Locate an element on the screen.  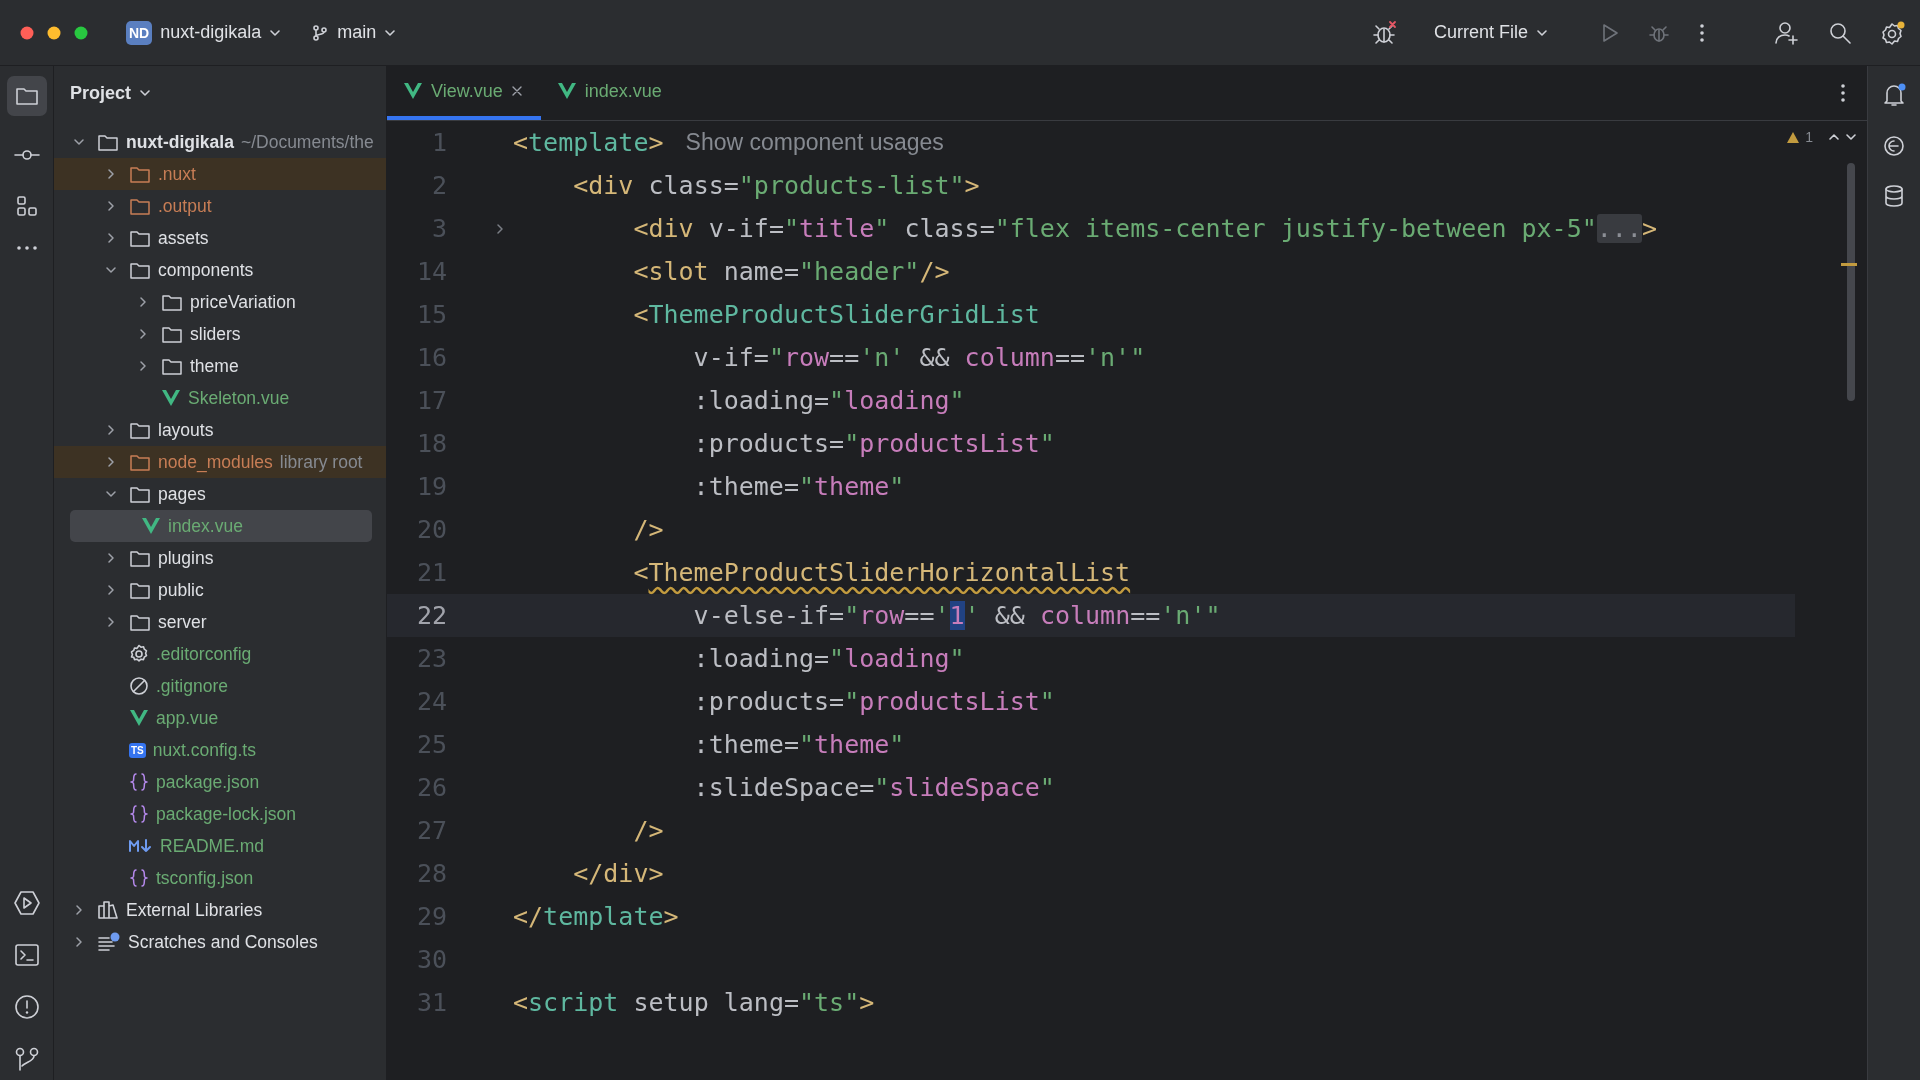
tree-item: tsconfig.json is located at coordinates (220, 878).